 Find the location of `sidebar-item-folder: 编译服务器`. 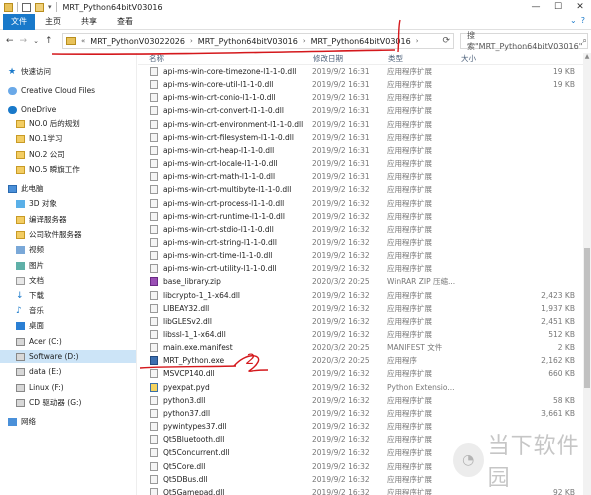

sidebar-item-folder: 编译服务器 is located at coordinates (41, 219).